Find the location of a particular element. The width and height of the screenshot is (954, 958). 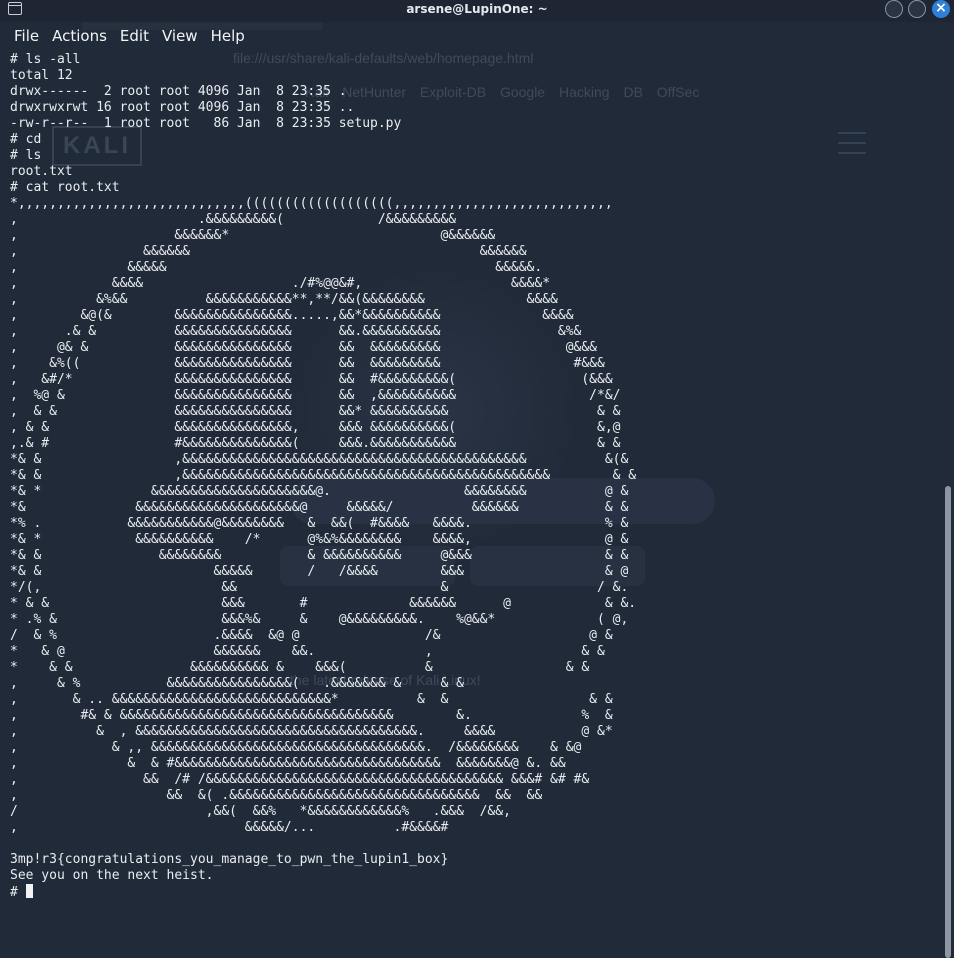

minimize-button is located at coordinates (894, 9).